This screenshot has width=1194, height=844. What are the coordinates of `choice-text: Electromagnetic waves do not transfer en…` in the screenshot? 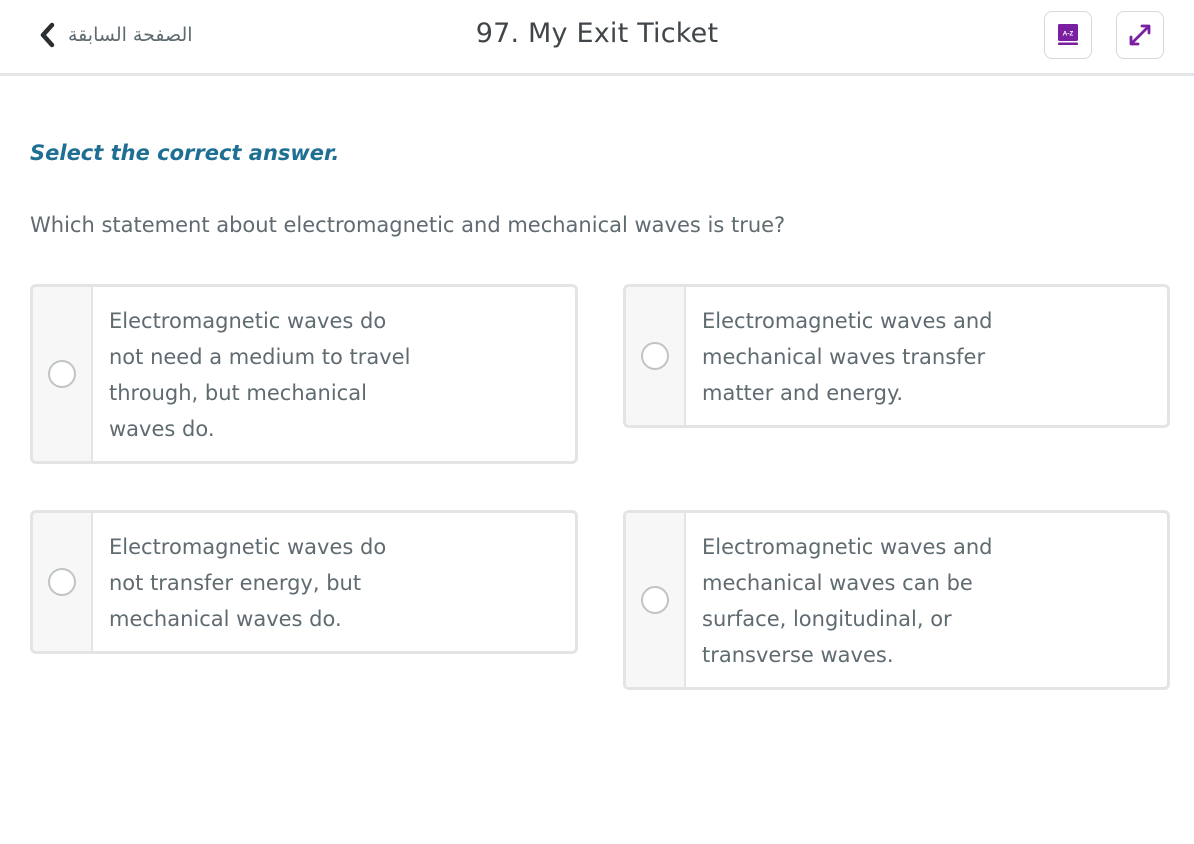 It's located at (248, 583).